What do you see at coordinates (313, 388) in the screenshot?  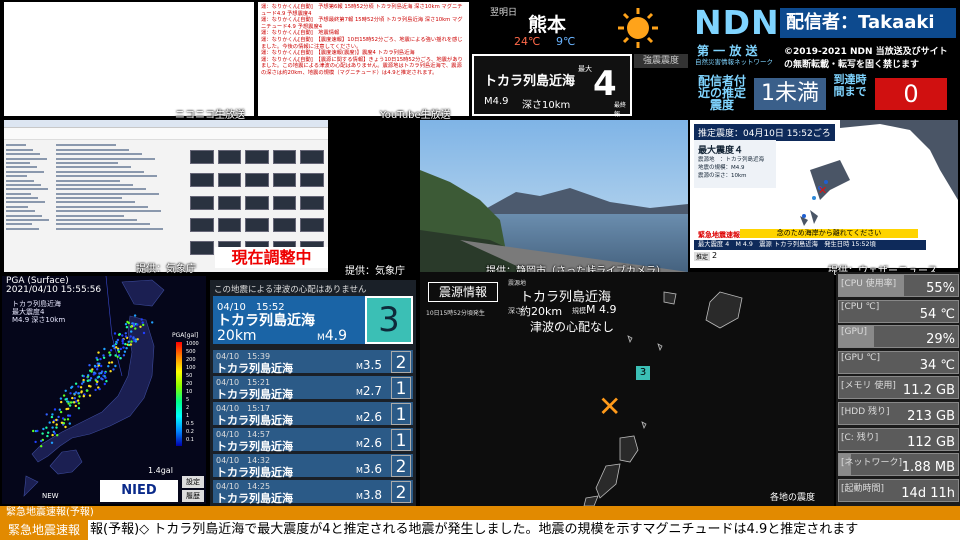 I see `quake-row: 04/10 15:21 トカラ列島近海 M2.7 1` at bounding box center [313, 388].